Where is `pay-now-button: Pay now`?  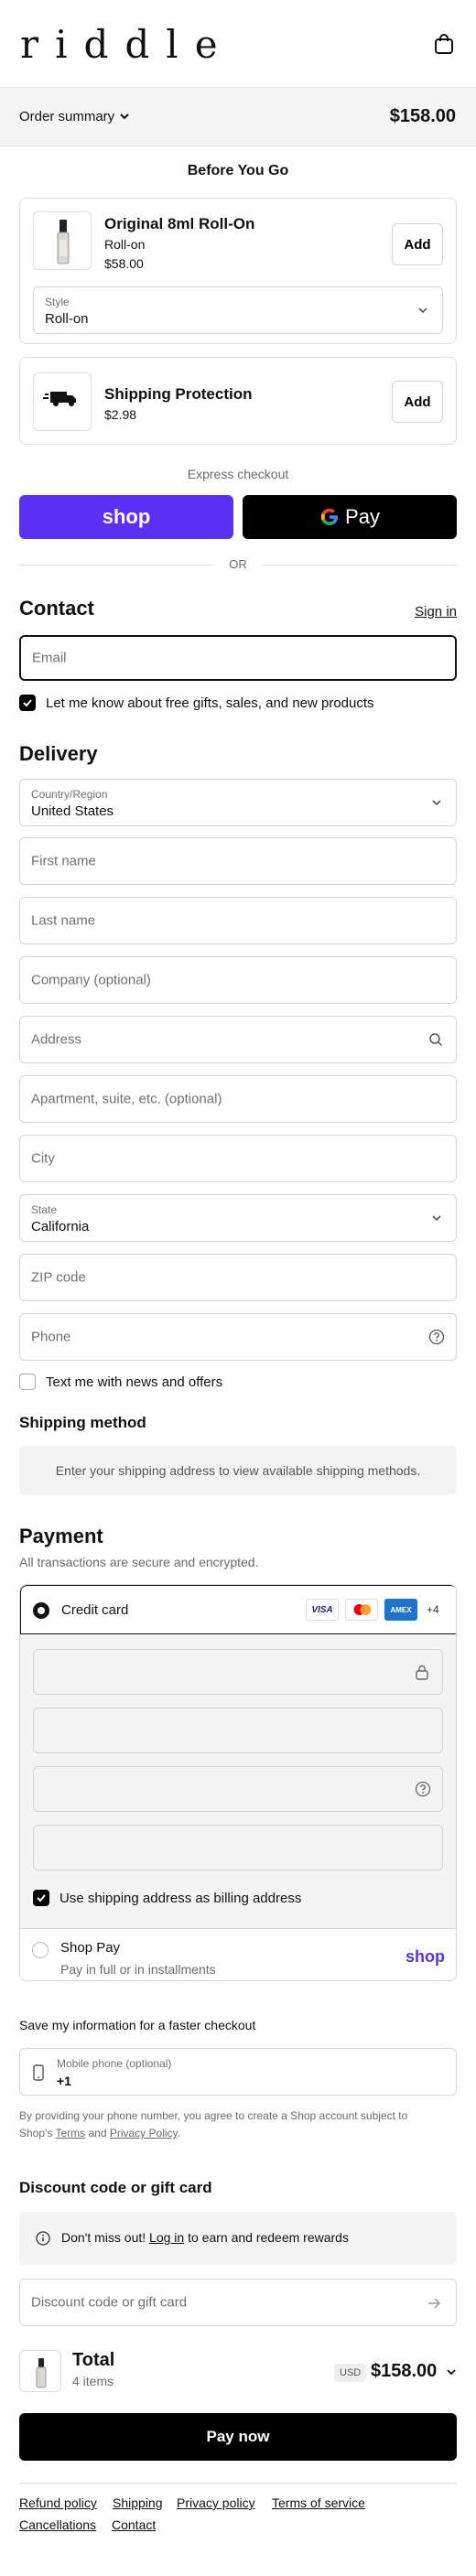 pay-now-button: Pay now is located at coordinates (238, 2437).